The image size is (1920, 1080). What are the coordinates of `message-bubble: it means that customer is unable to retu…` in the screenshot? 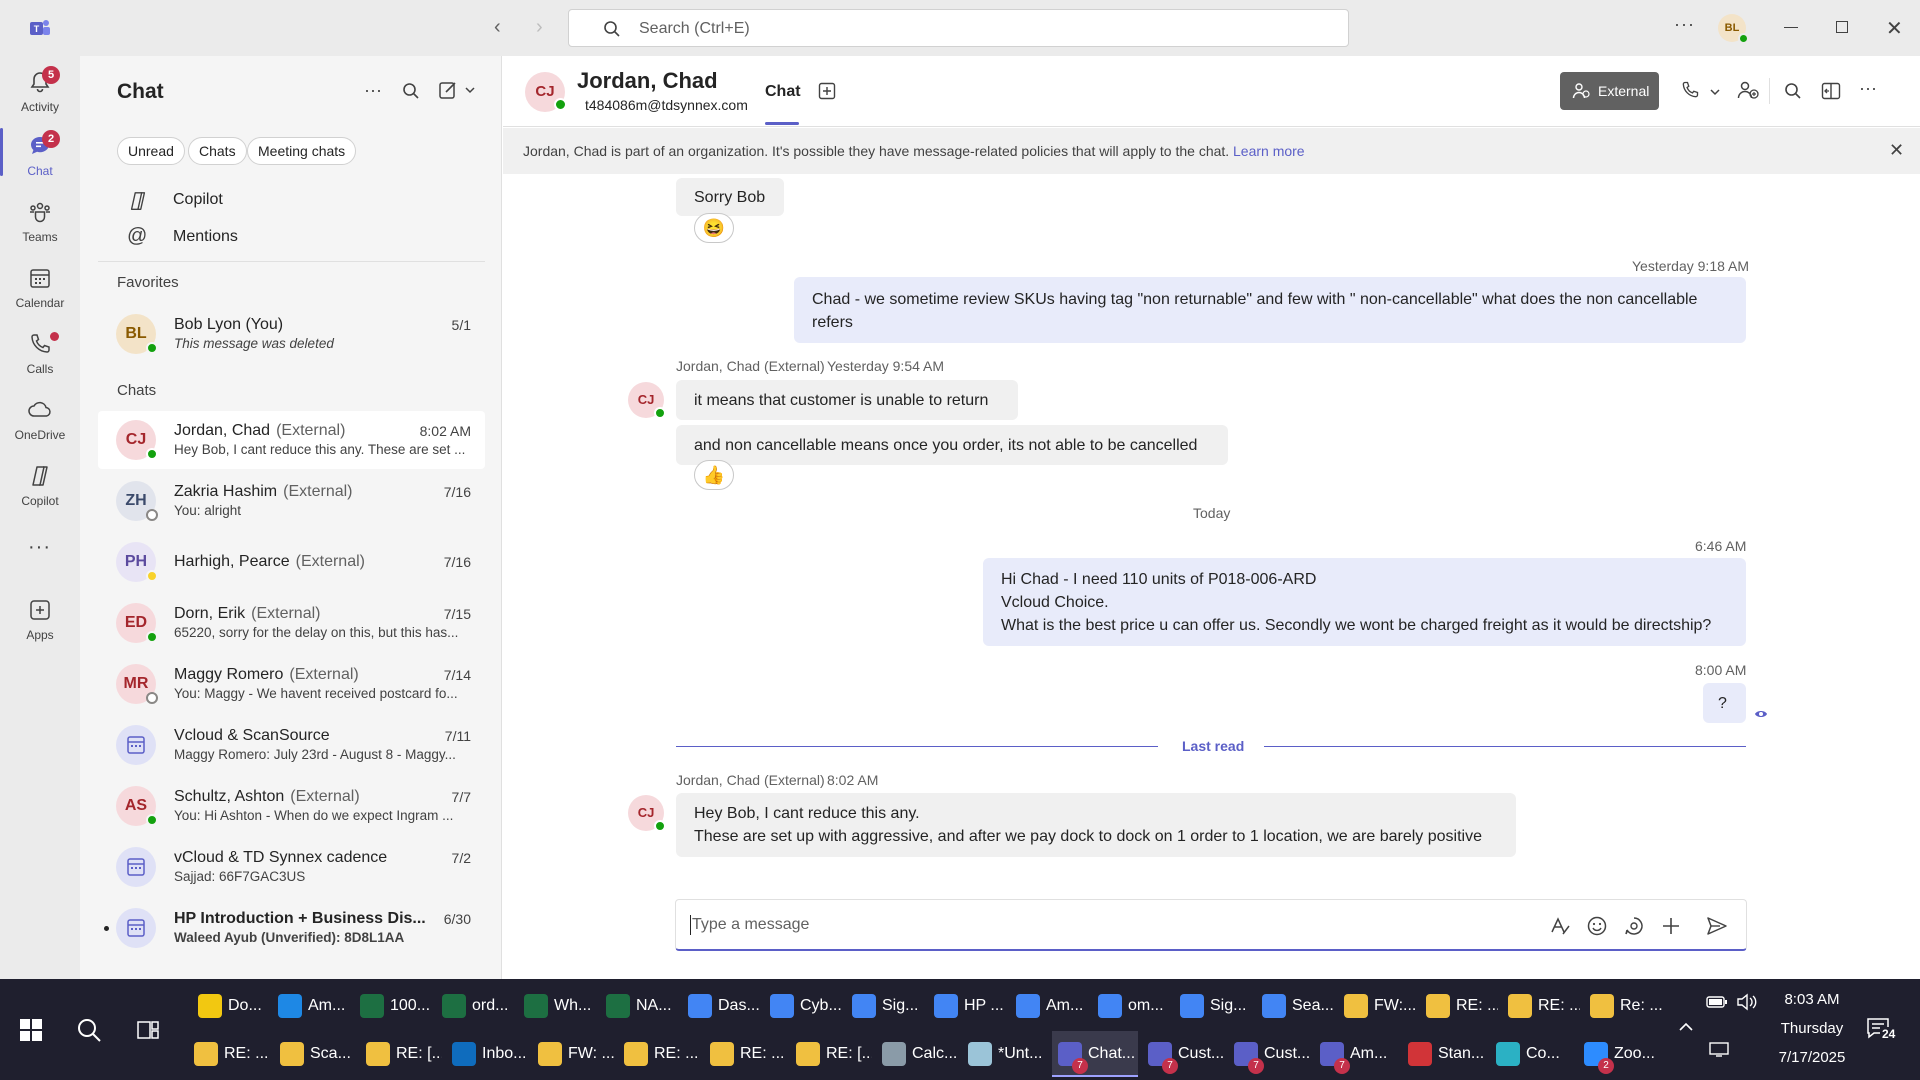 It's located at (847, 400).